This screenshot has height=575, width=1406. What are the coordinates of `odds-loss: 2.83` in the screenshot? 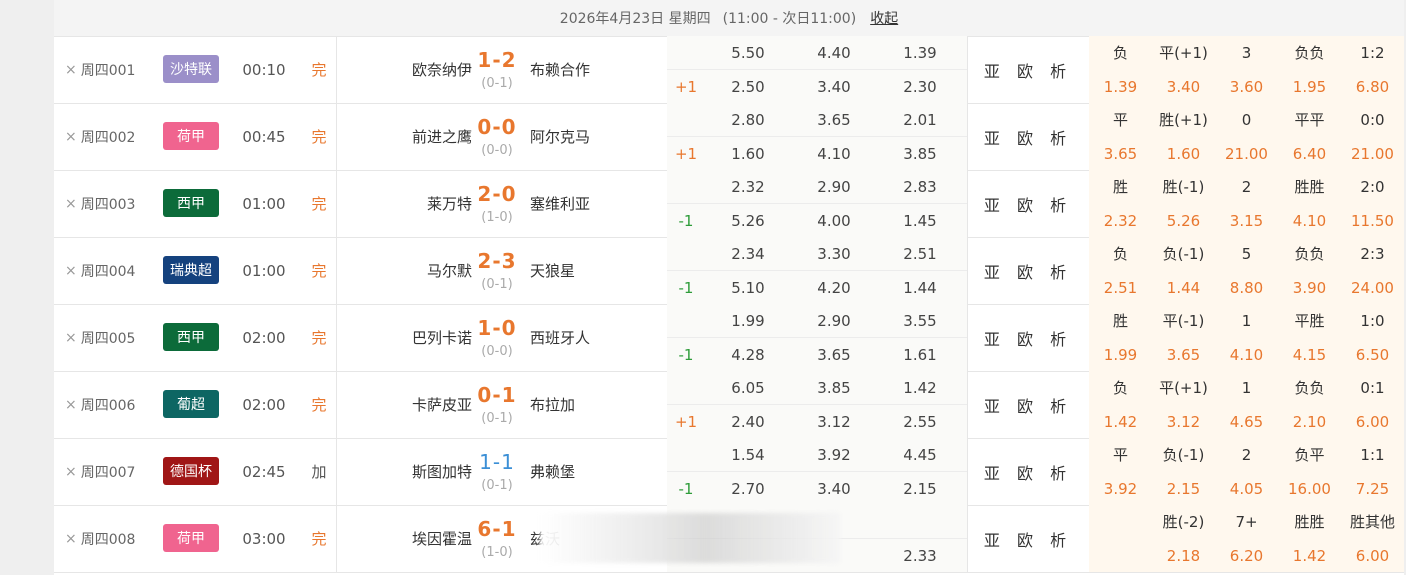 It's located at (920, 187).